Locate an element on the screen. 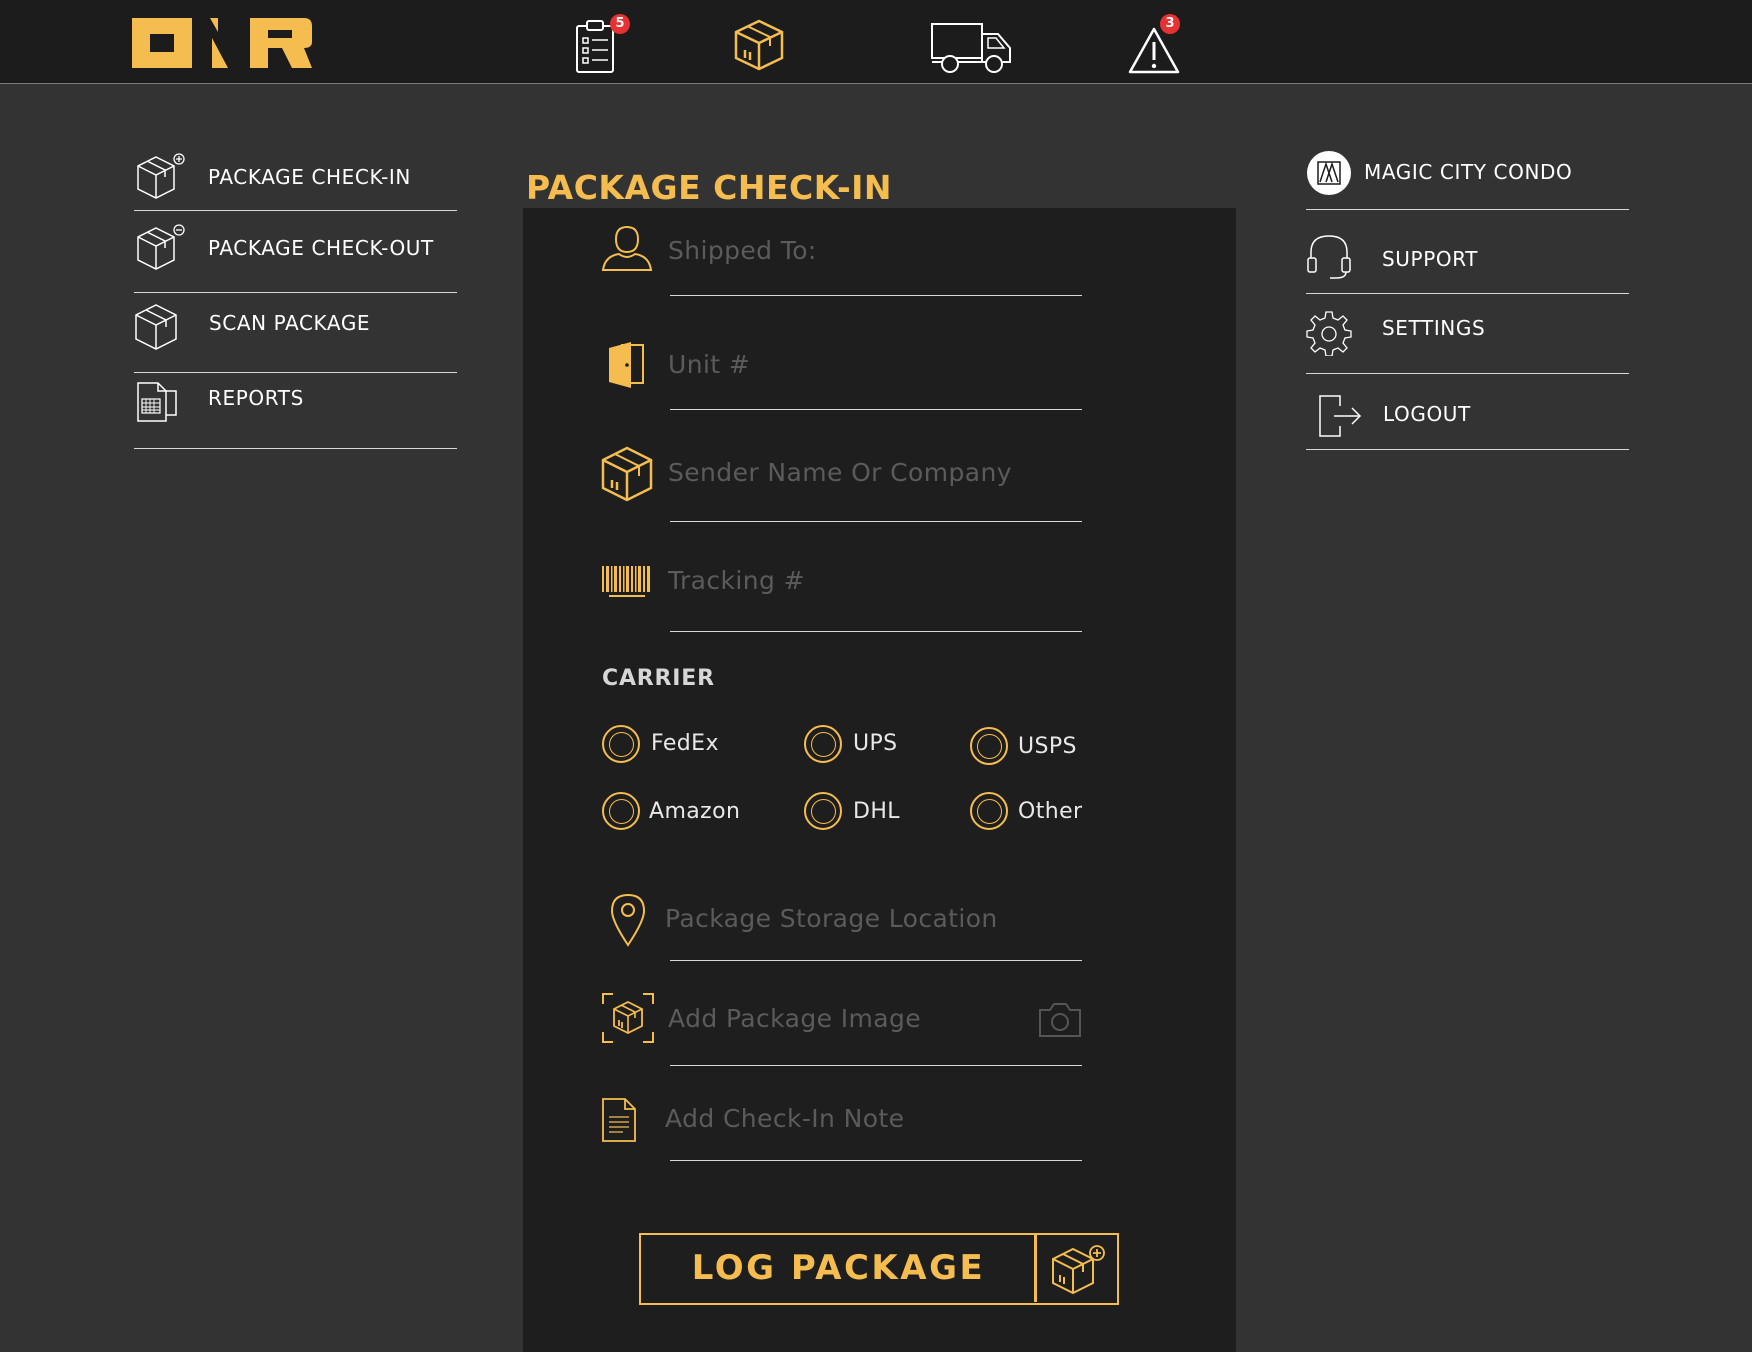  log-package-label: LOG PACKAGE is located at coordinates (838, 1268).